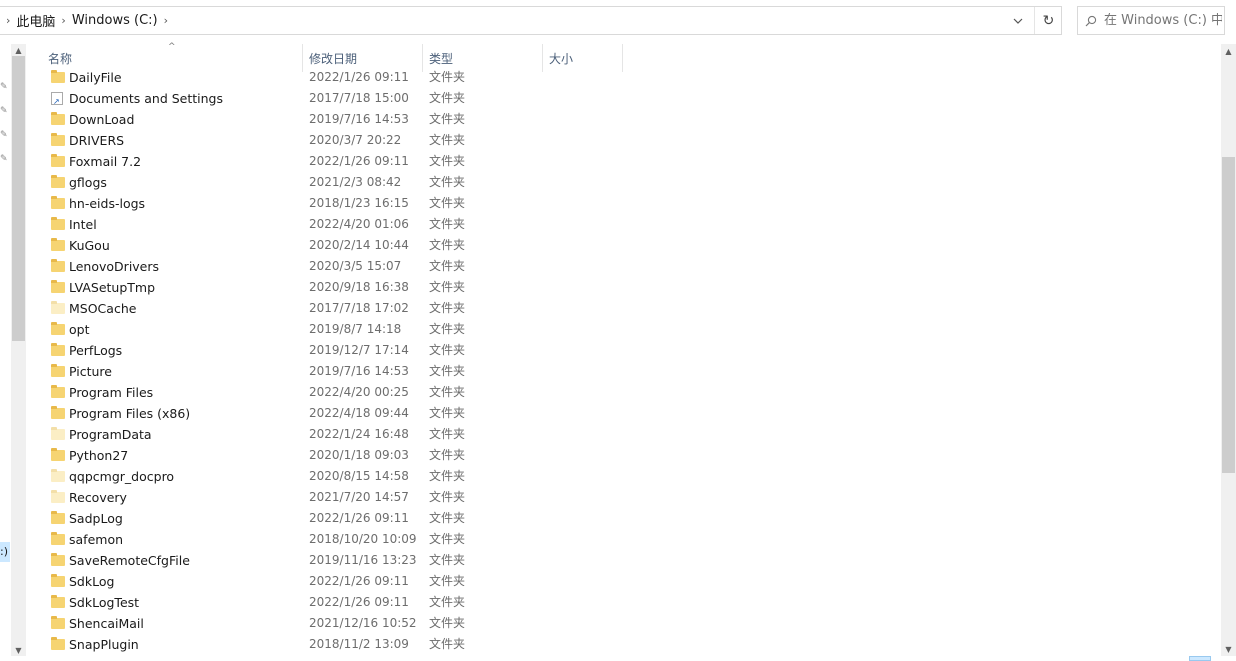 This screenshot has width=1236, height=661. Describe the element at coordinates (95, 77) in the screenshot. I see `file-name: DailyFile` at that location.